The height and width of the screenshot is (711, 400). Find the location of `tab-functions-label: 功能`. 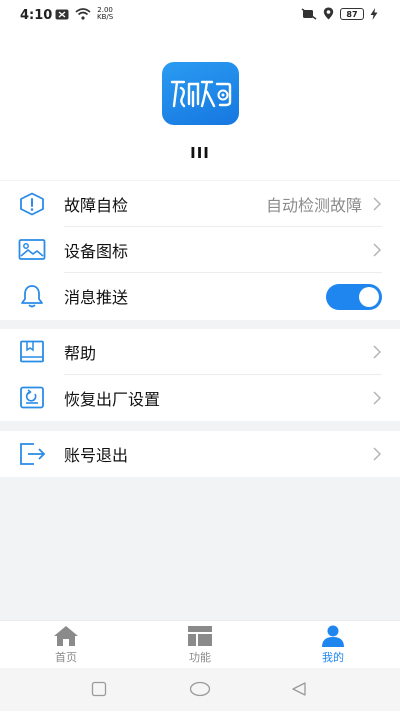

tab-functions-label: 功能 is located at coordinates (200, 657).